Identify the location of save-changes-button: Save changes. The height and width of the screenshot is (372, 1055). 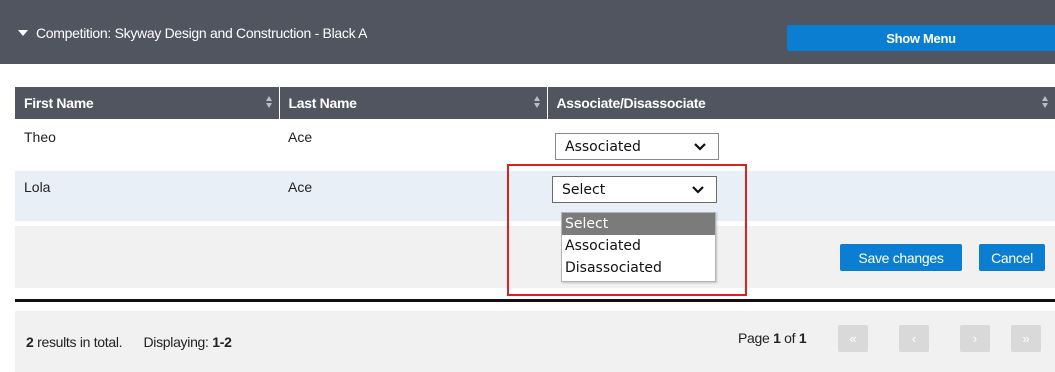
(901, 257).